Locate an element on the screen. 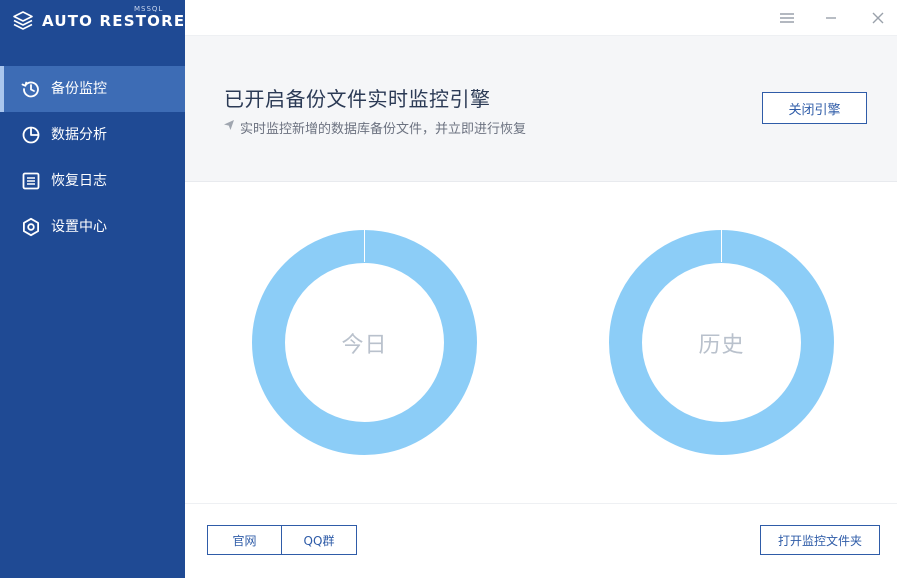 This screenshot has height=578, width=897. pie-chart-icon is located at coordinates (31, 135).